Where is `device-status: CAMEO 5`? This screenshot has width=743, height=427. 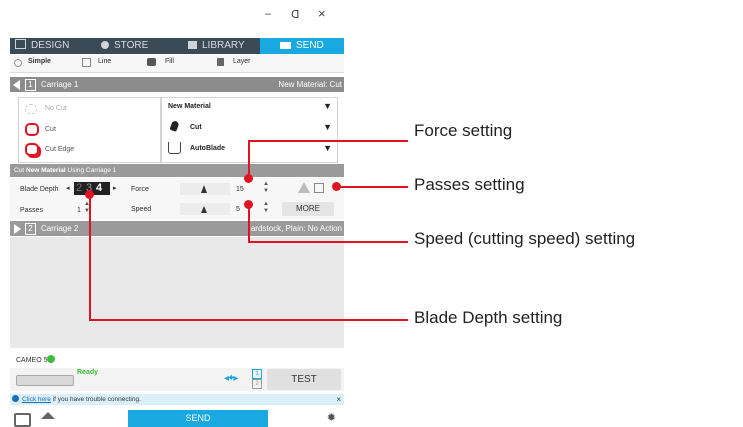
device-status: CAMEO 5 is located at coordinates (177, 358).